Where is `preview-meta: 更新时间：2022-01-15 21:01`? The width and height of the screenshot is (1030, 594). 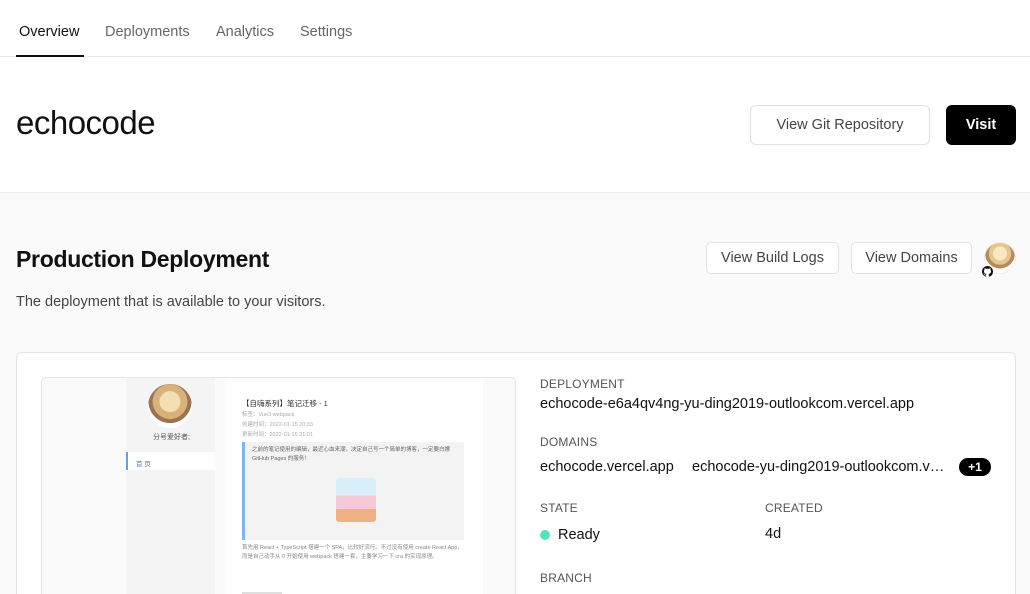 preview-meta: 更新时间：2022-01-15 21:01 is located at coordinates (277, 435).